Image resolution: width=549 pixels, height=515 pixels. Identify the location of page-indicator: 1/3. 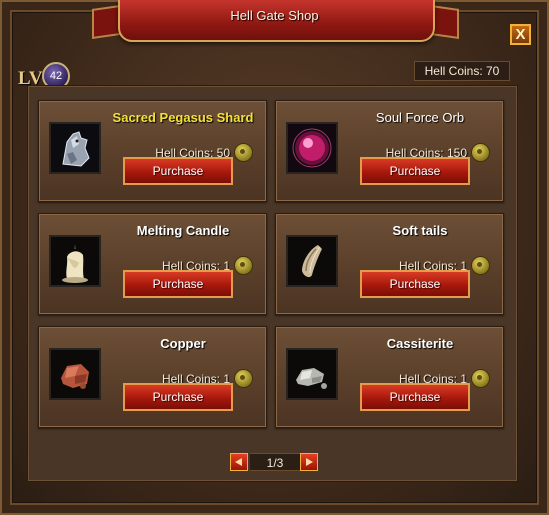
(275, 462).